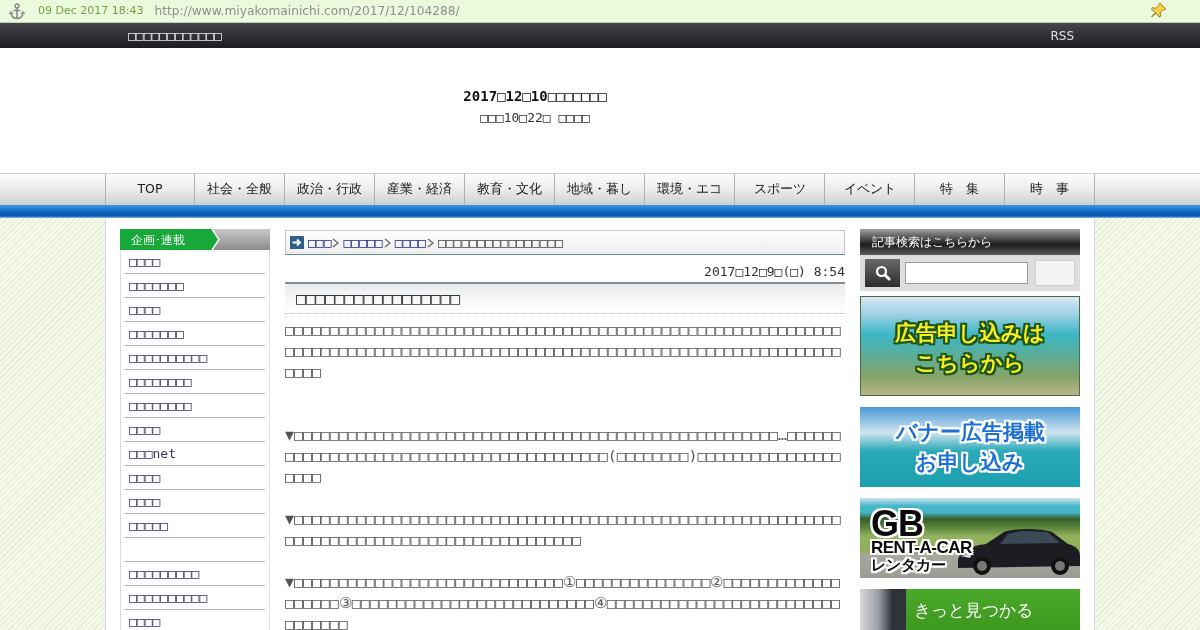 The width and height of the screenshot is (1200, 630). Describe the element at coordinates (970, 432) in the screenshot. I see `banner-text: バナー広告掲載` at that location.